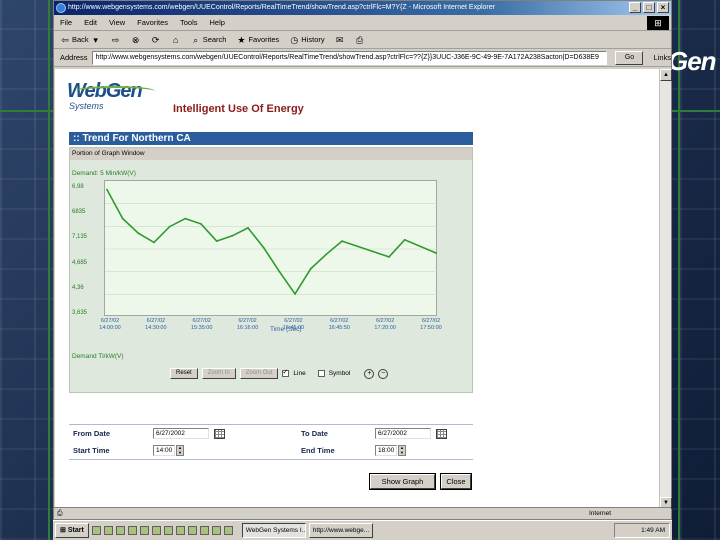 This screenshot has width=720, height=540. I want to click on start-button: ⊞ Start, so click(72, 530).